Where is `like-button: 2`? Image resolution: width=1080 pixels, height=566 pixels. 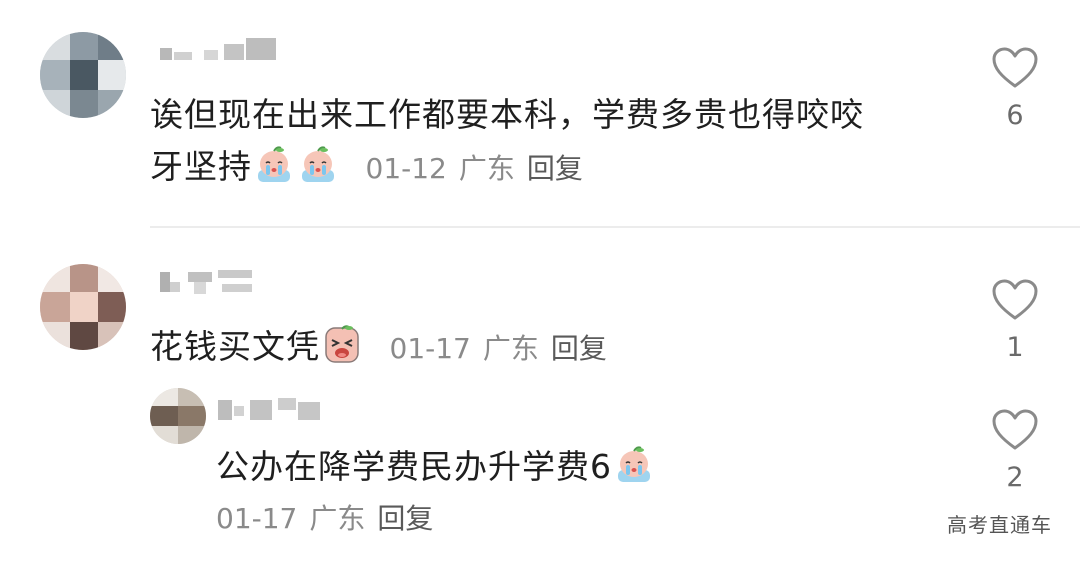
like-button: 2 is located at coordinates (1015, 450).